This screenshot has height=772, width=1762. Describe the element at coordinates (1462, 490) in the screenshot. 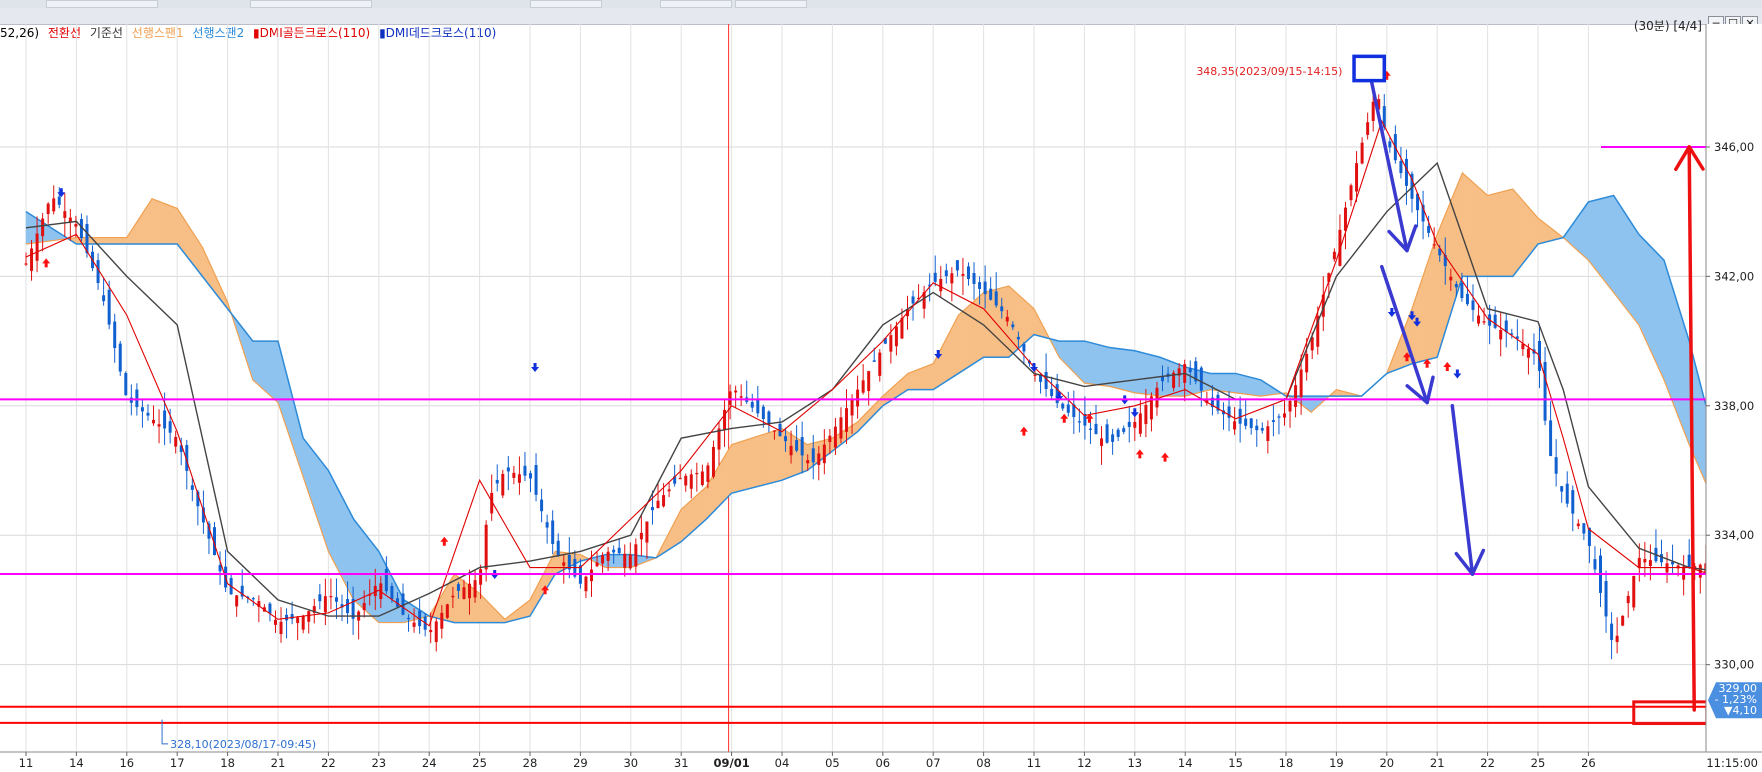

I see `arrow-shaft` at that location.